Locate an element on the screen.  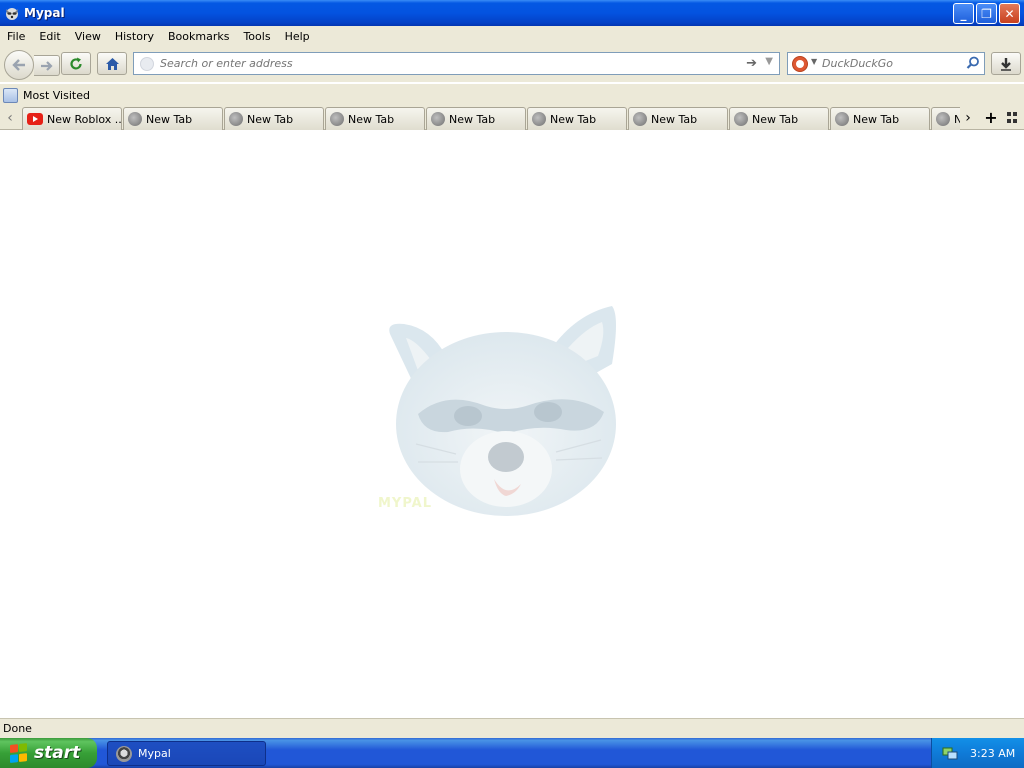
forward-button is located at coordinates (47, 65).